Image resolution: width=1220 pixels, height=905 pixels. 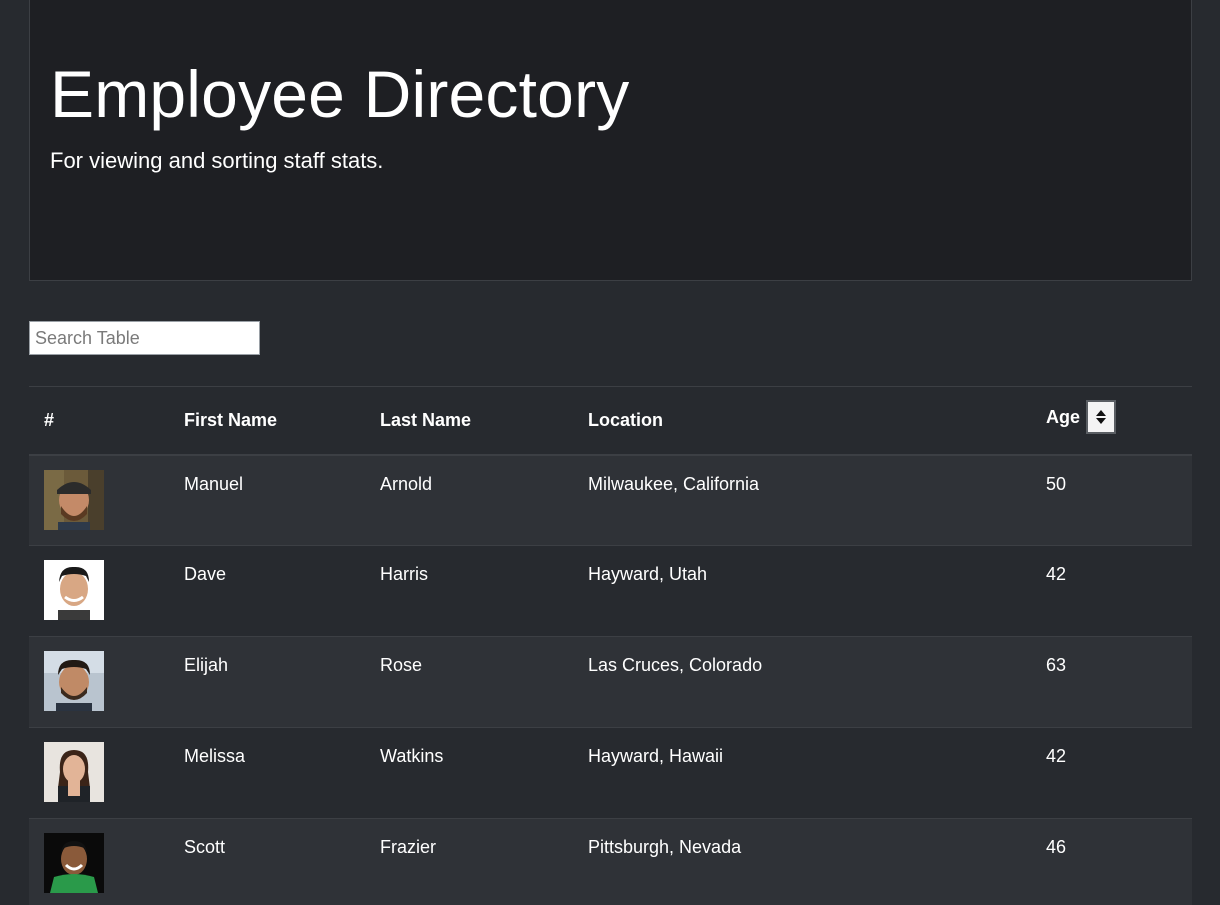 I want to click on first-name-cell: Melissa, so click(x=215, y=756).